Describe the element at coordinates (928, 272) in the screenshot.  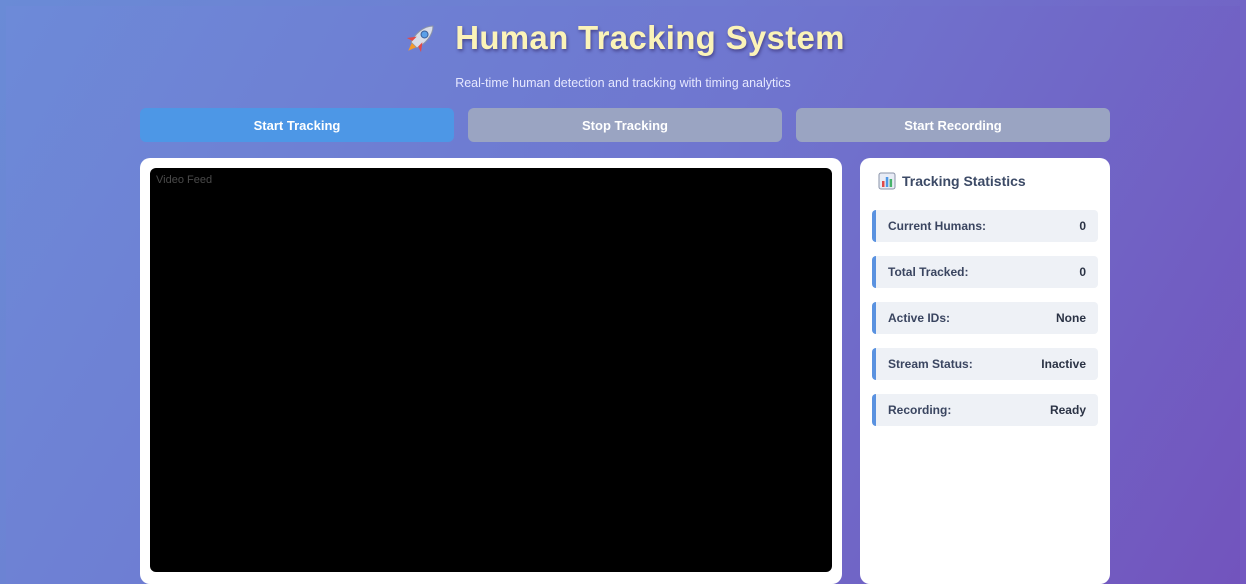
I see `stat-label: Total Tracked:` at that location.